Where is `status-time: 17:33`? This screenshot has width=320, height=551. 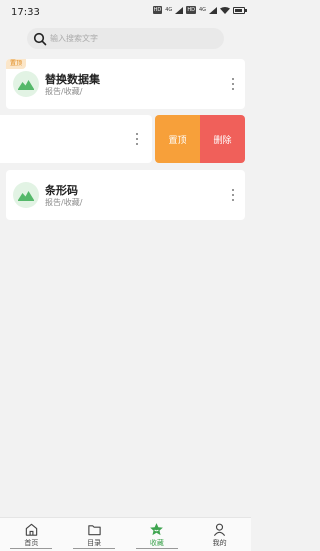 status-time: 17:33 is located at coordinates (25, 12).